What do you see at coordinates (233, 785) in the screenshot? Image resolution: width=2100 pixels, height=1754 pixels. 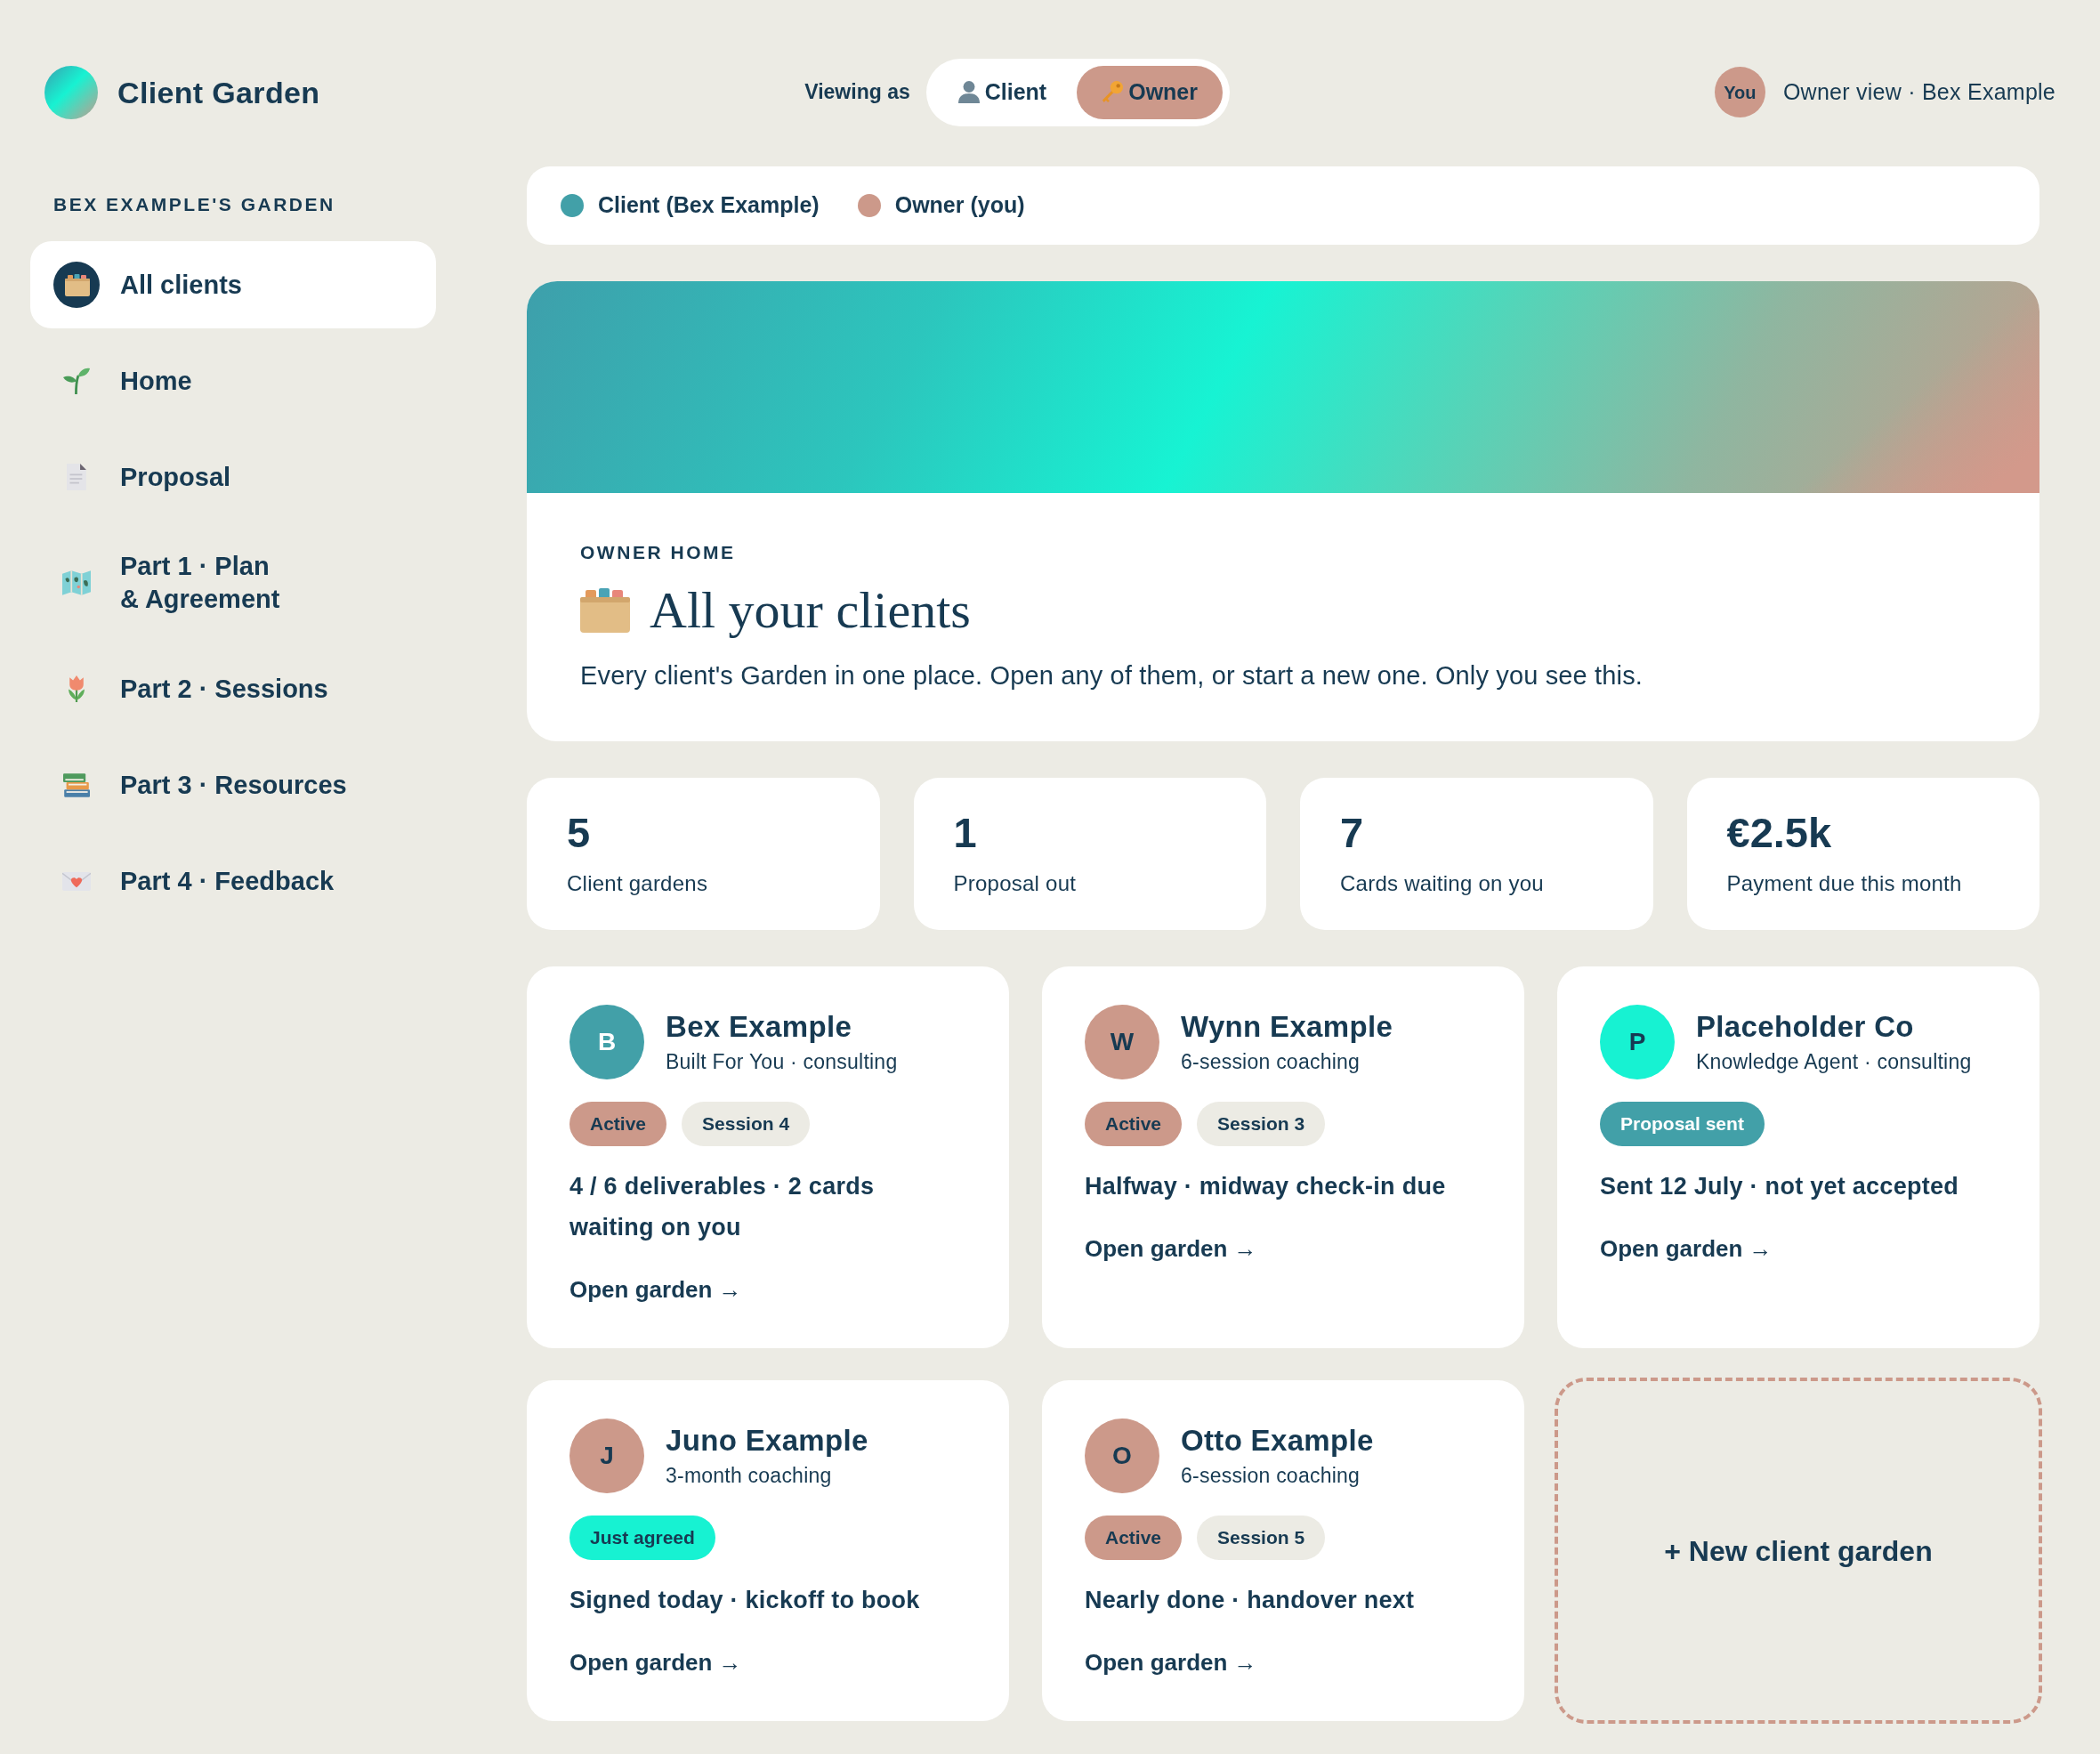 I see `sidebar-item: Part 3 · Resources` at bounding box center [233, 785].